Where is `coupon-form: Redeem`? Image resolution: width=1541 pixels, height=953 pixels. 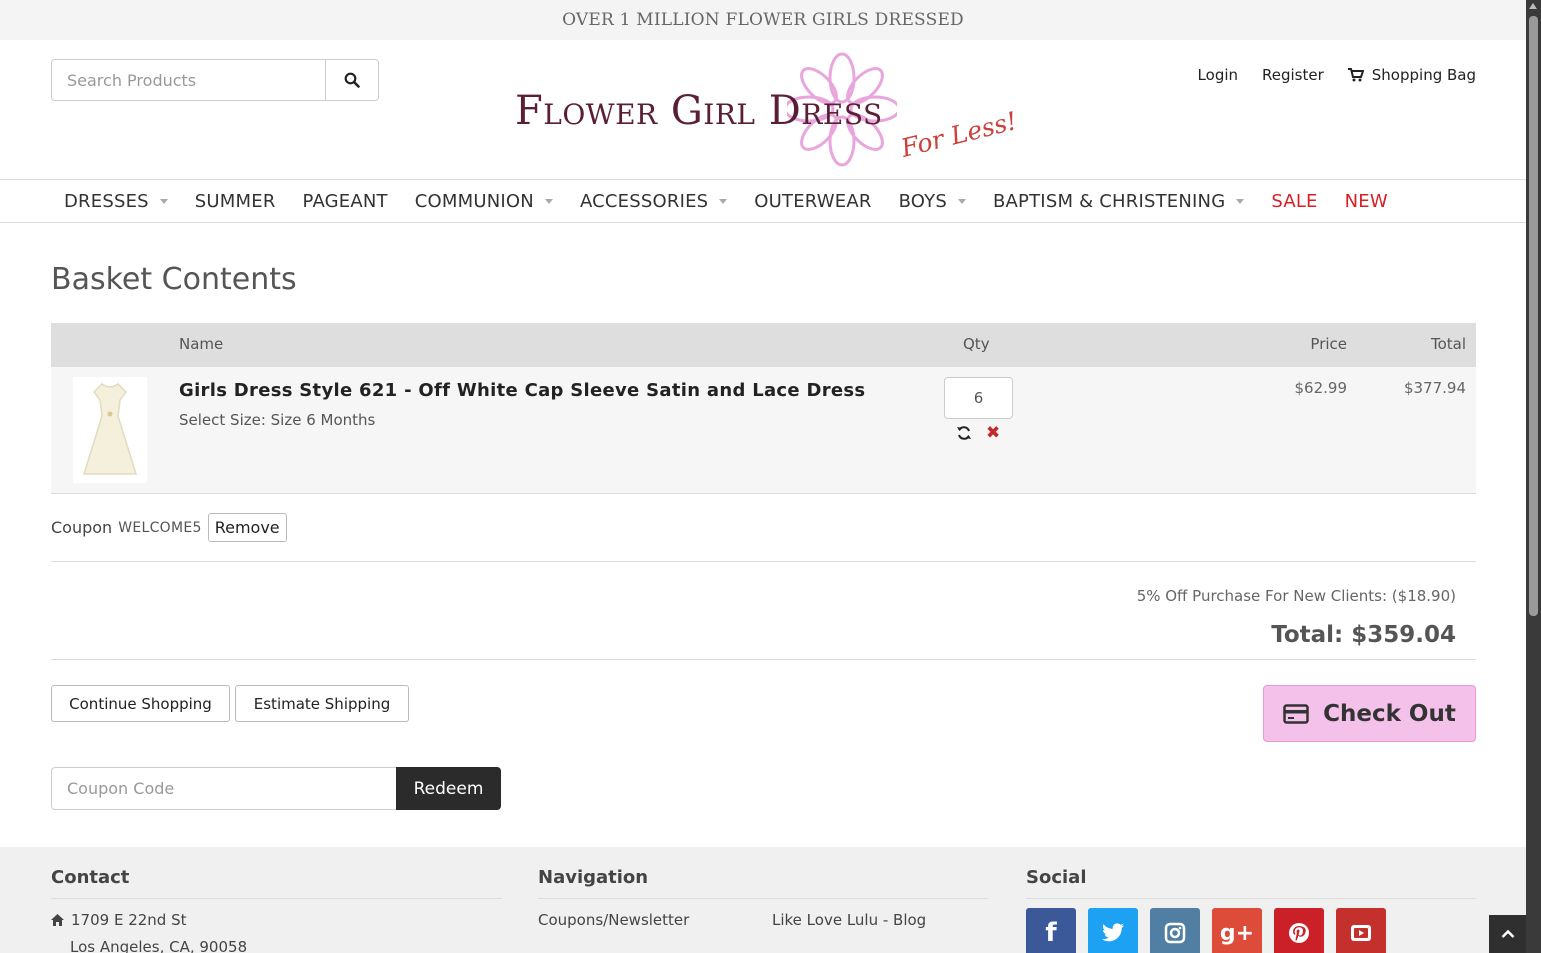
coupon-form: Redeem is located at coordinates (276, 788).